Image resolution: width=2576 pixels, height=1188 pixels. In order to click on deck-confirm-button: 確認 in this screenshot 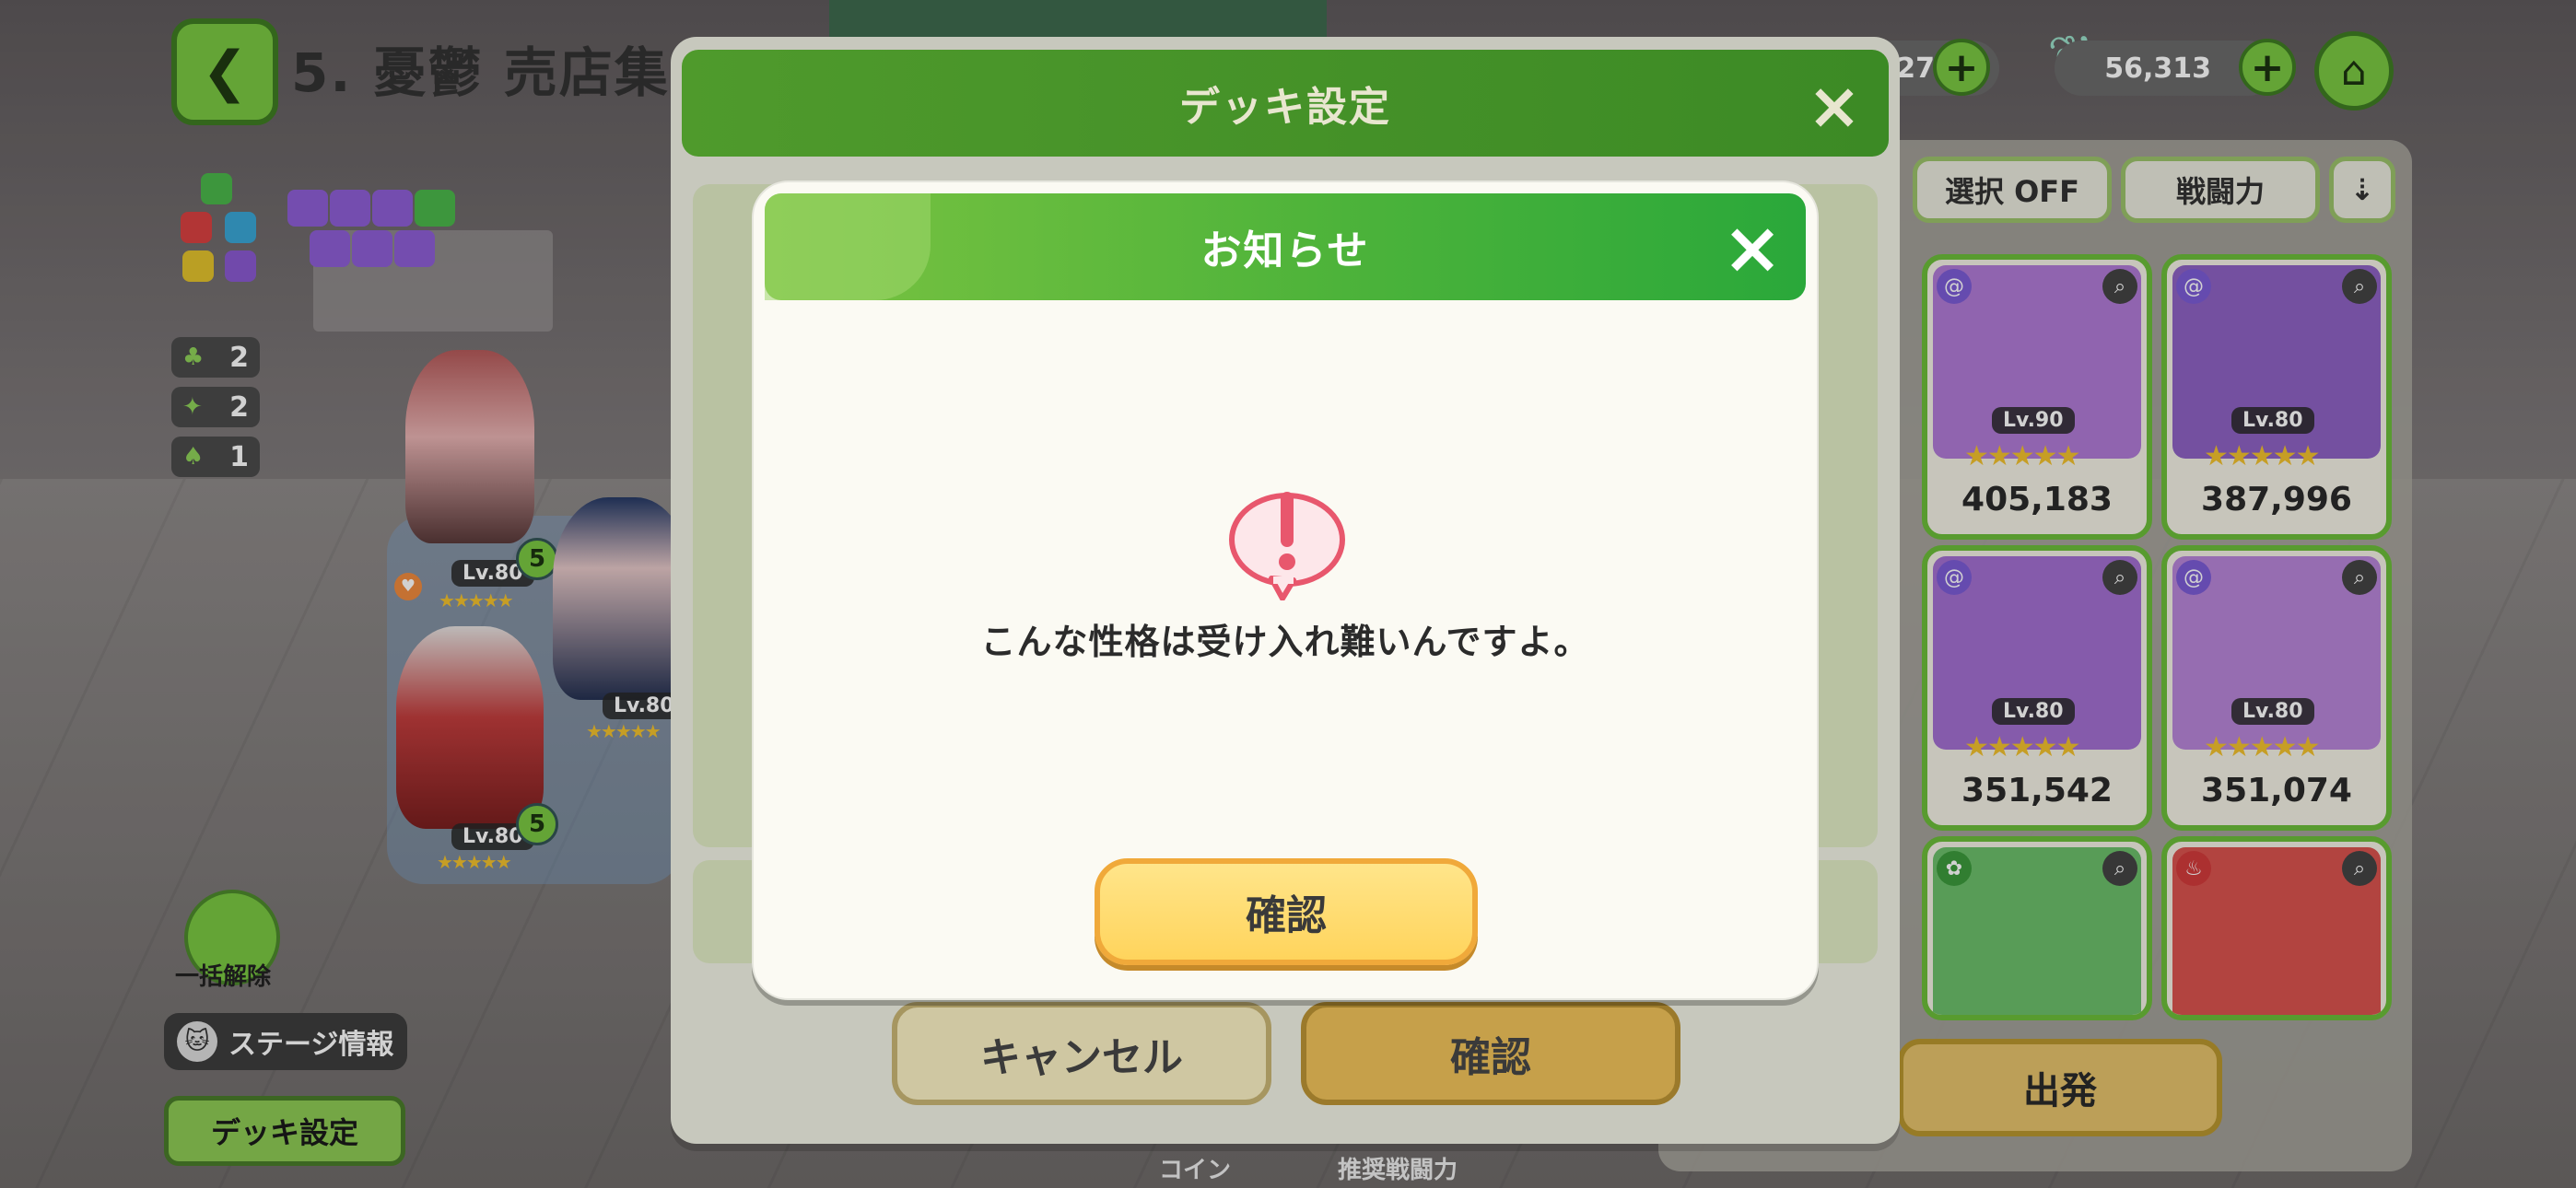, I will do `click(1490, 1053)`.